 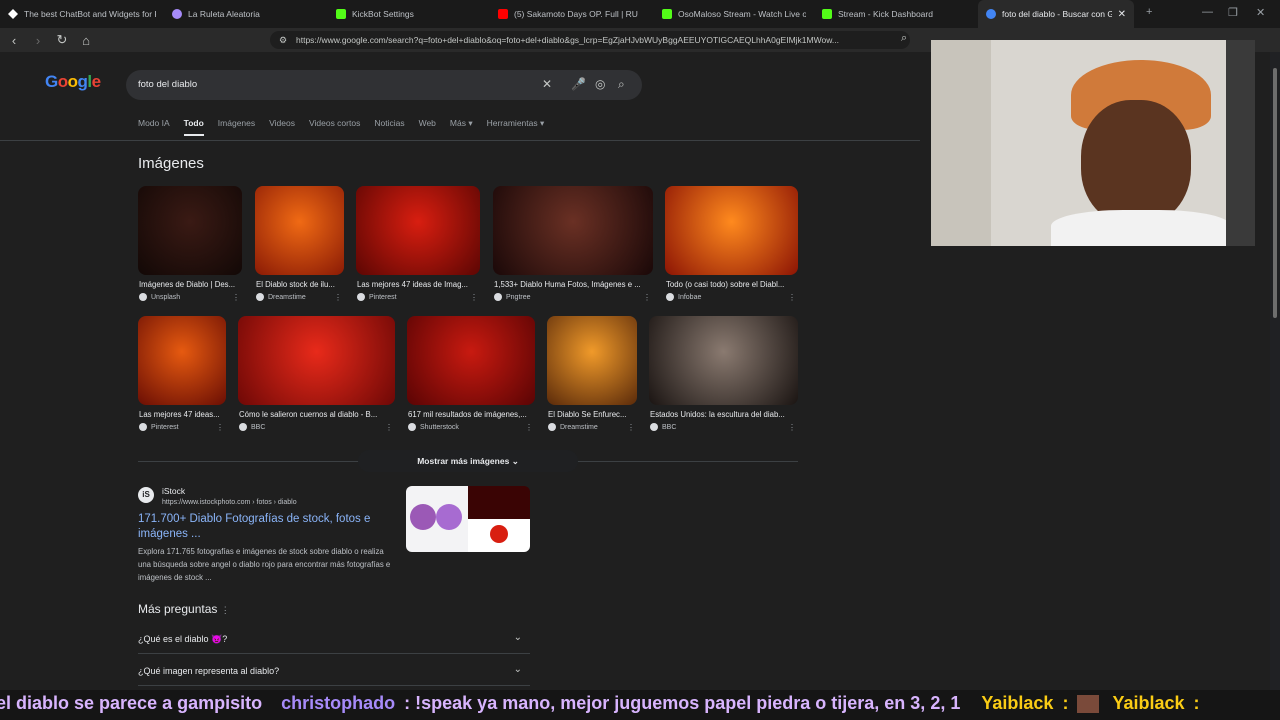 I want to click on minimize-icon: —, so click(x=1207, y=12).